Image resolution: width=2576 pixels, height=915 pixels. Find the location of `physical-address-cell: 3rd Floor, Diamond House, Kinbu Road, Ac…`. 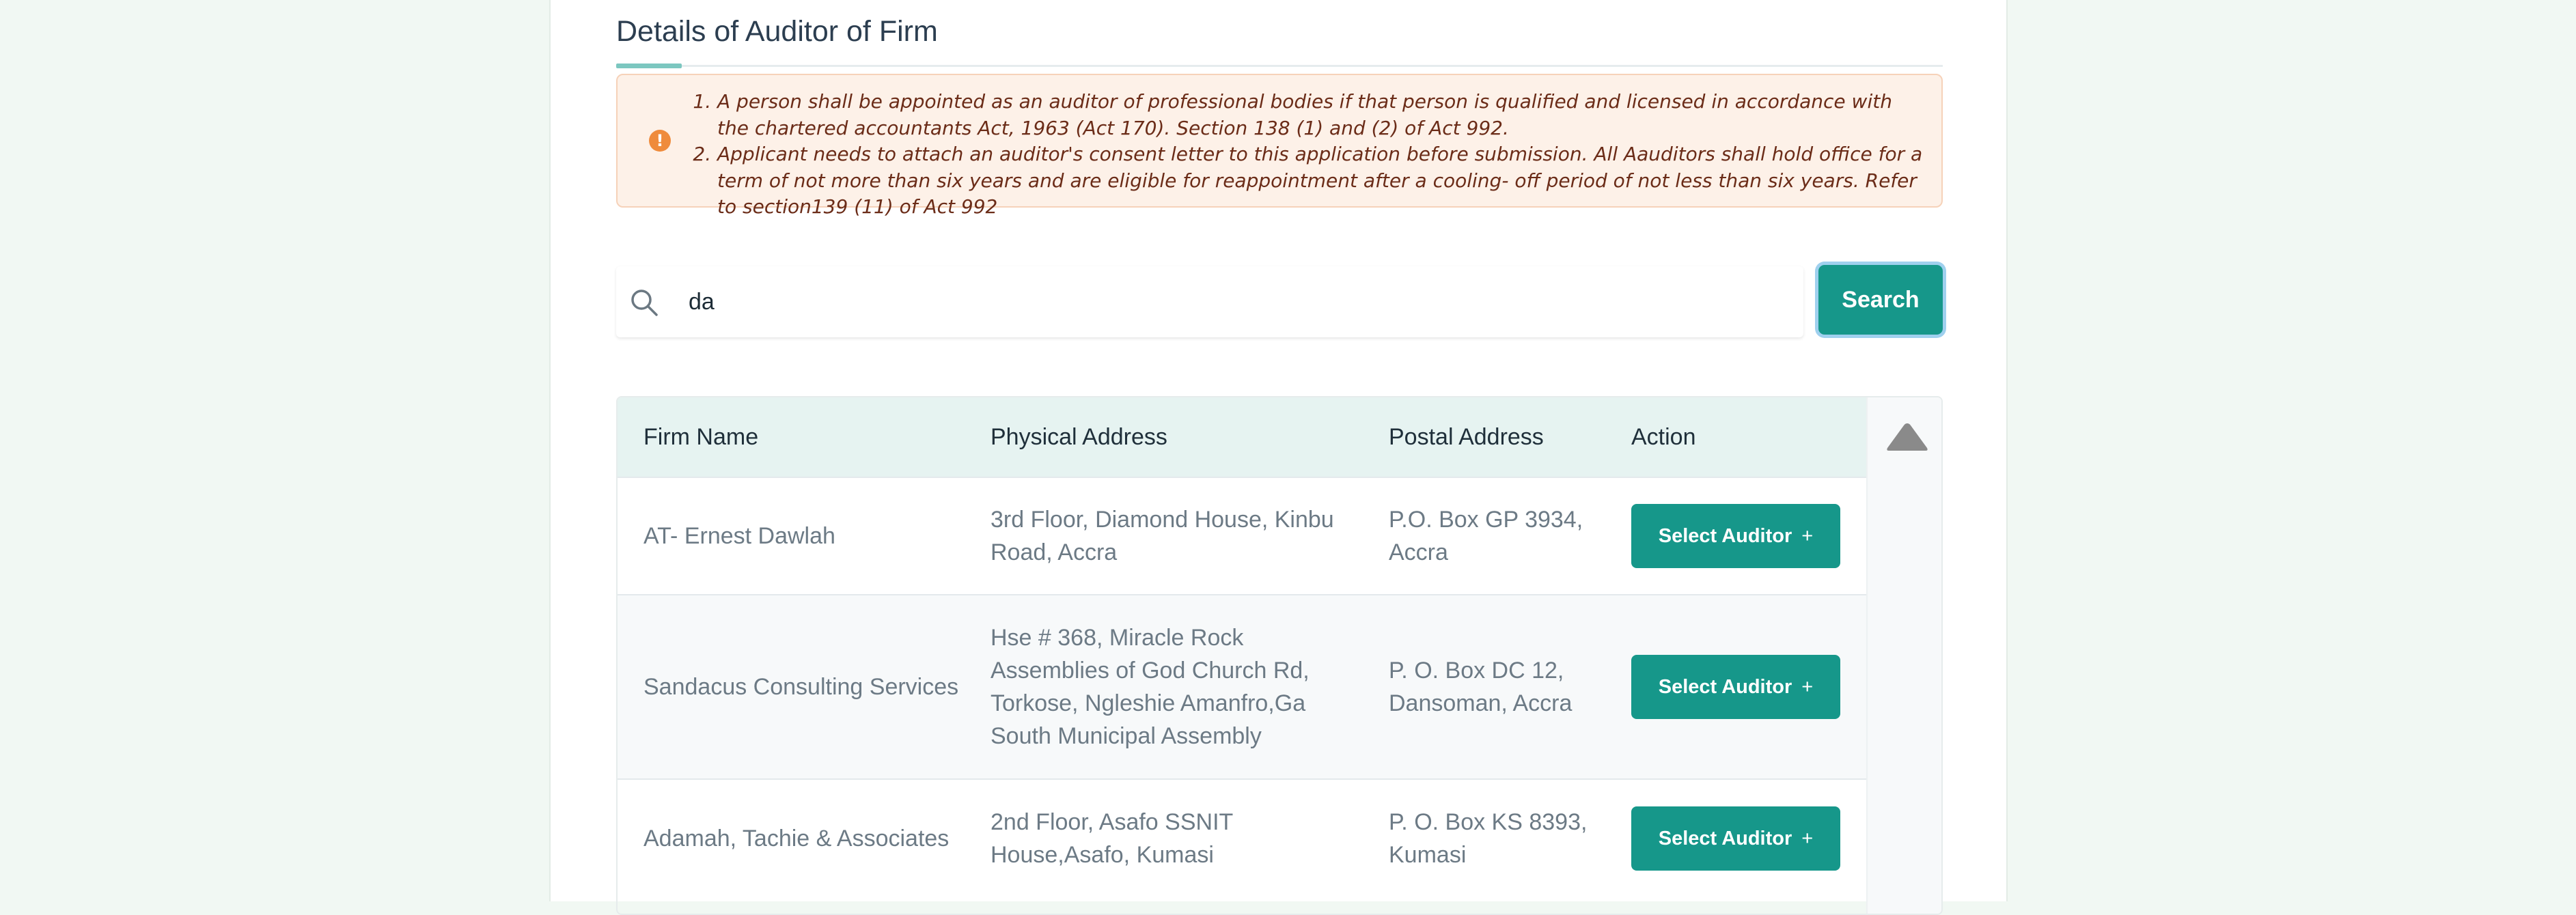

physical-address-cell: 3rd Floor, Diamond House, Kinbu Road, Ac… is located at coordinates (1164, 536).